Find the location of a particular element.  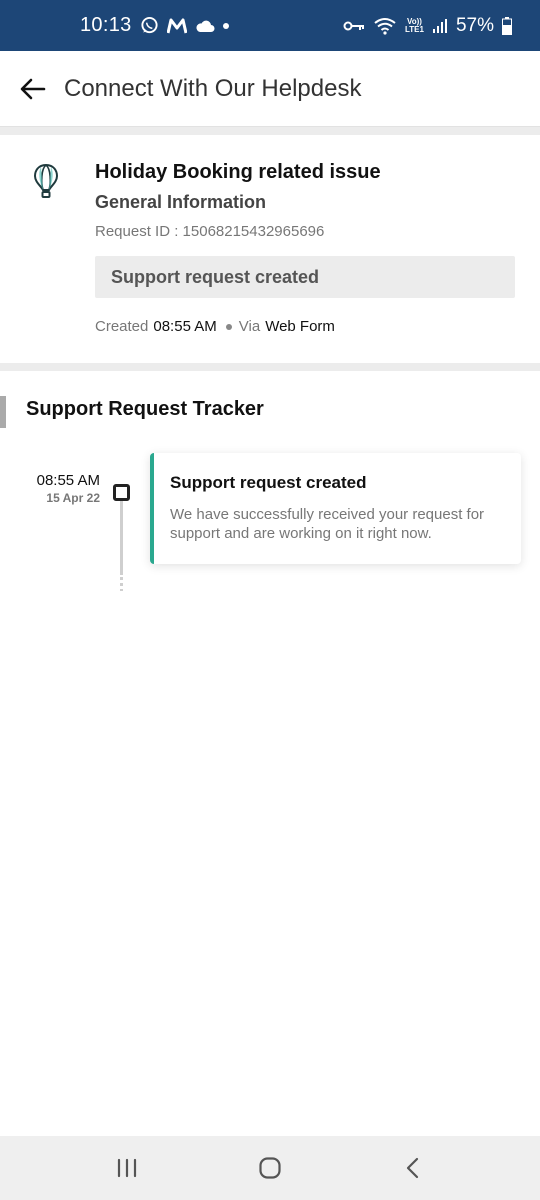

created-time: 08:55 AM is located at coordinates (185, 326).